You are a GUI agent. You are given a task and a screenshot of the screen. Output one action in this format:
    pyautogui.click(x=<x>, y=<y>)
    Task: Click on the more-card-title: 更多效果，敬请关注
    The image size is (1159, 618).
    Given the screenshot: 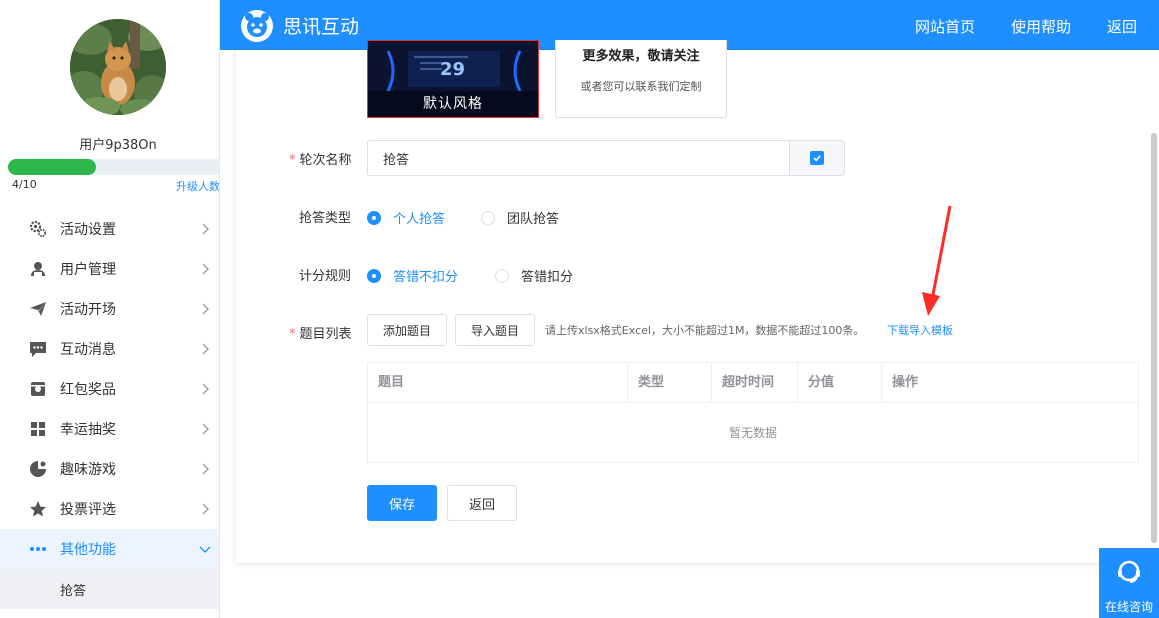 What is the action you would take?
    pyautogui.click(x=641, y=56)
    